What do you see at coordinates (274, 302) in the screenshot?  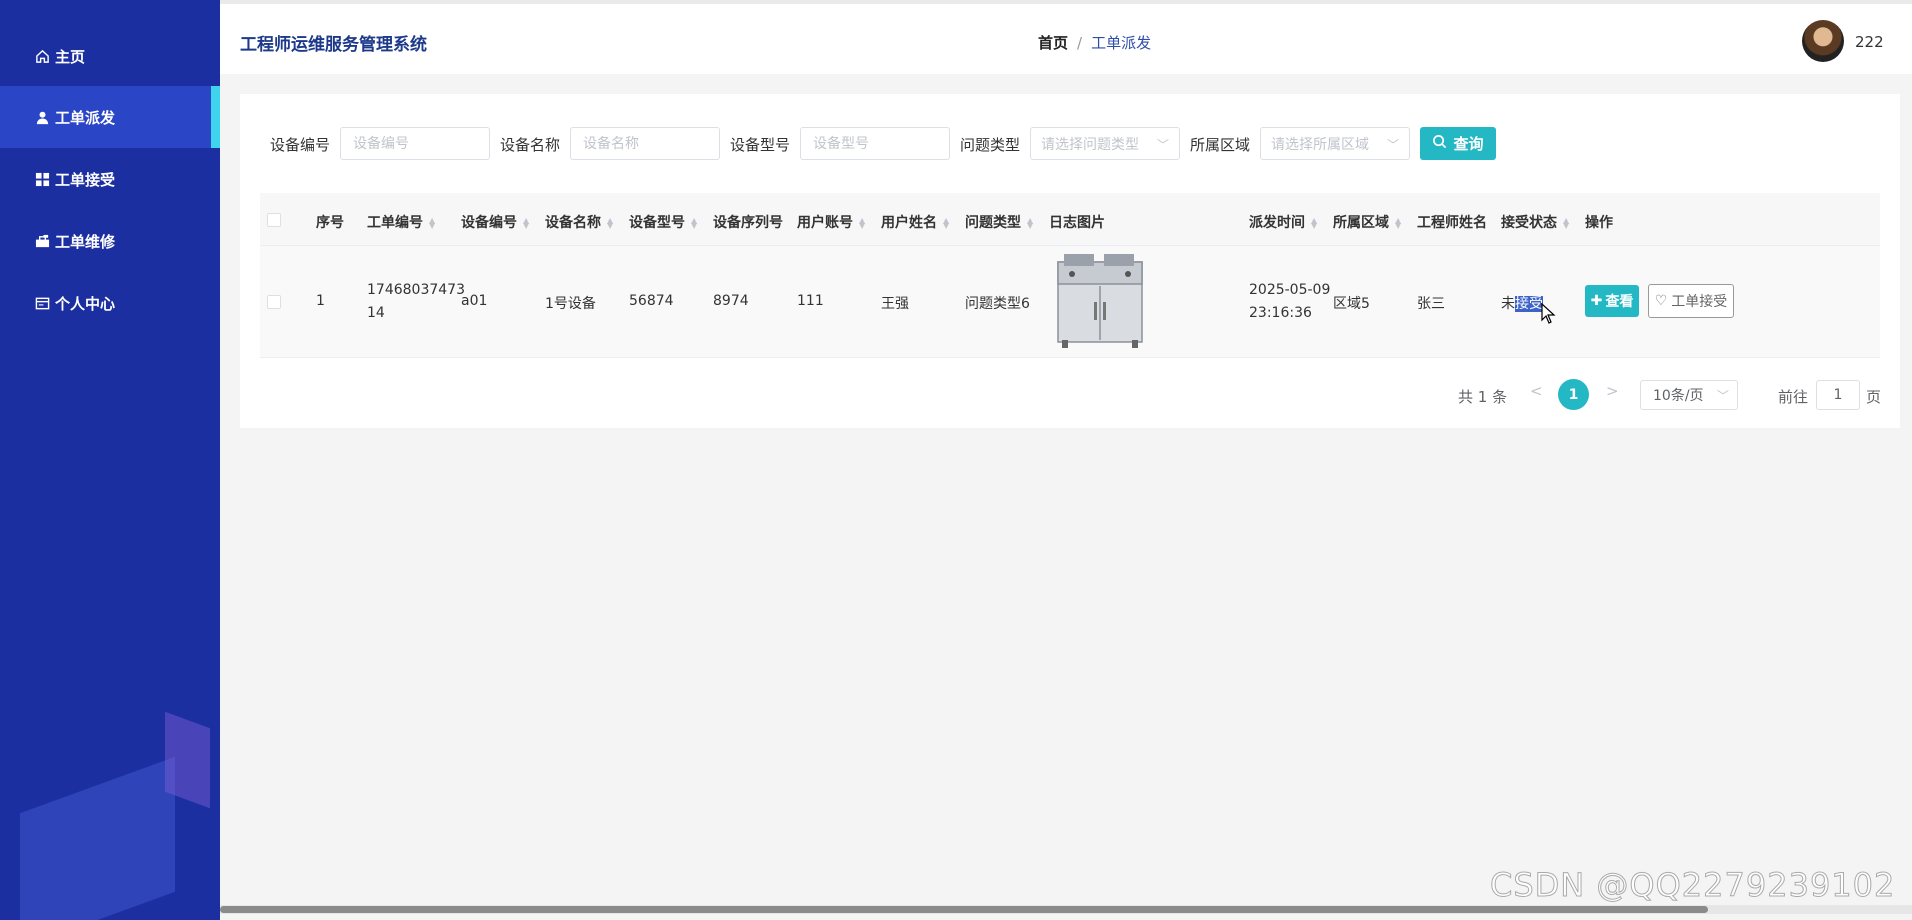 I see `row-checkbox` at bounding box center [274, 302].